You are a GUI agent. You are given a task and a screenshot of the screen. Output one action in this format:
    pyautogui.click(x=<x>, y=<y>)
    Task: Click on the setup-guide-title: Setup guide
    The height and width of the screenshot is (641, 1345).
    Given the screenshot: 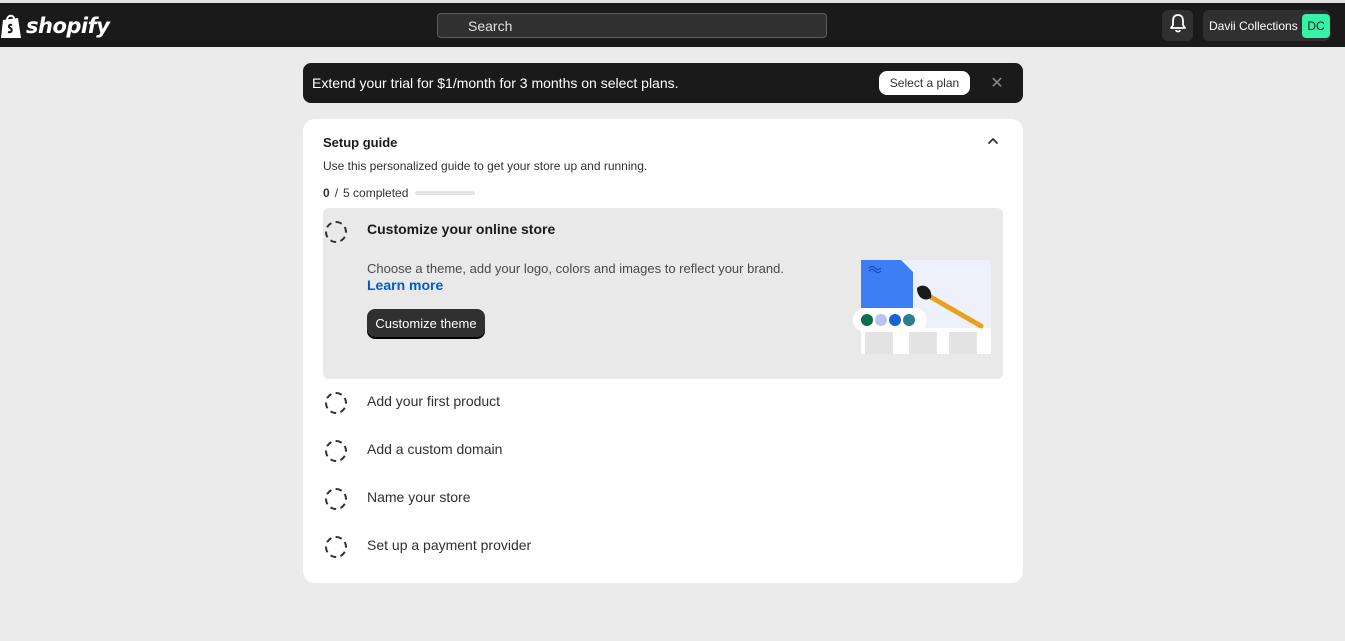 What is the action you would take?
    pyautogui.click(x=360, y=142)
    